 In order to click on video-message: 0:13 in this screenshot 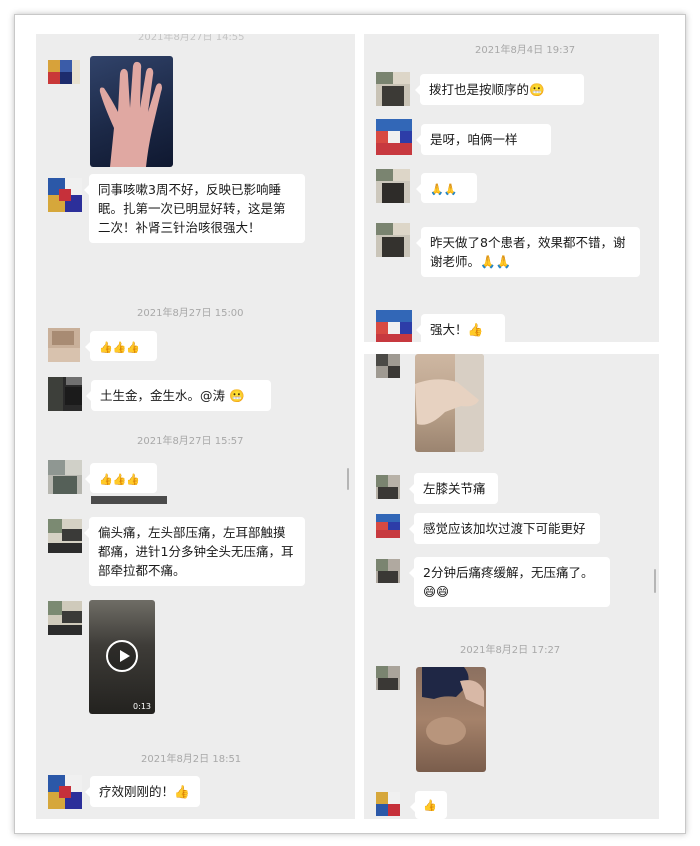, I will do `click(122, 657)`.